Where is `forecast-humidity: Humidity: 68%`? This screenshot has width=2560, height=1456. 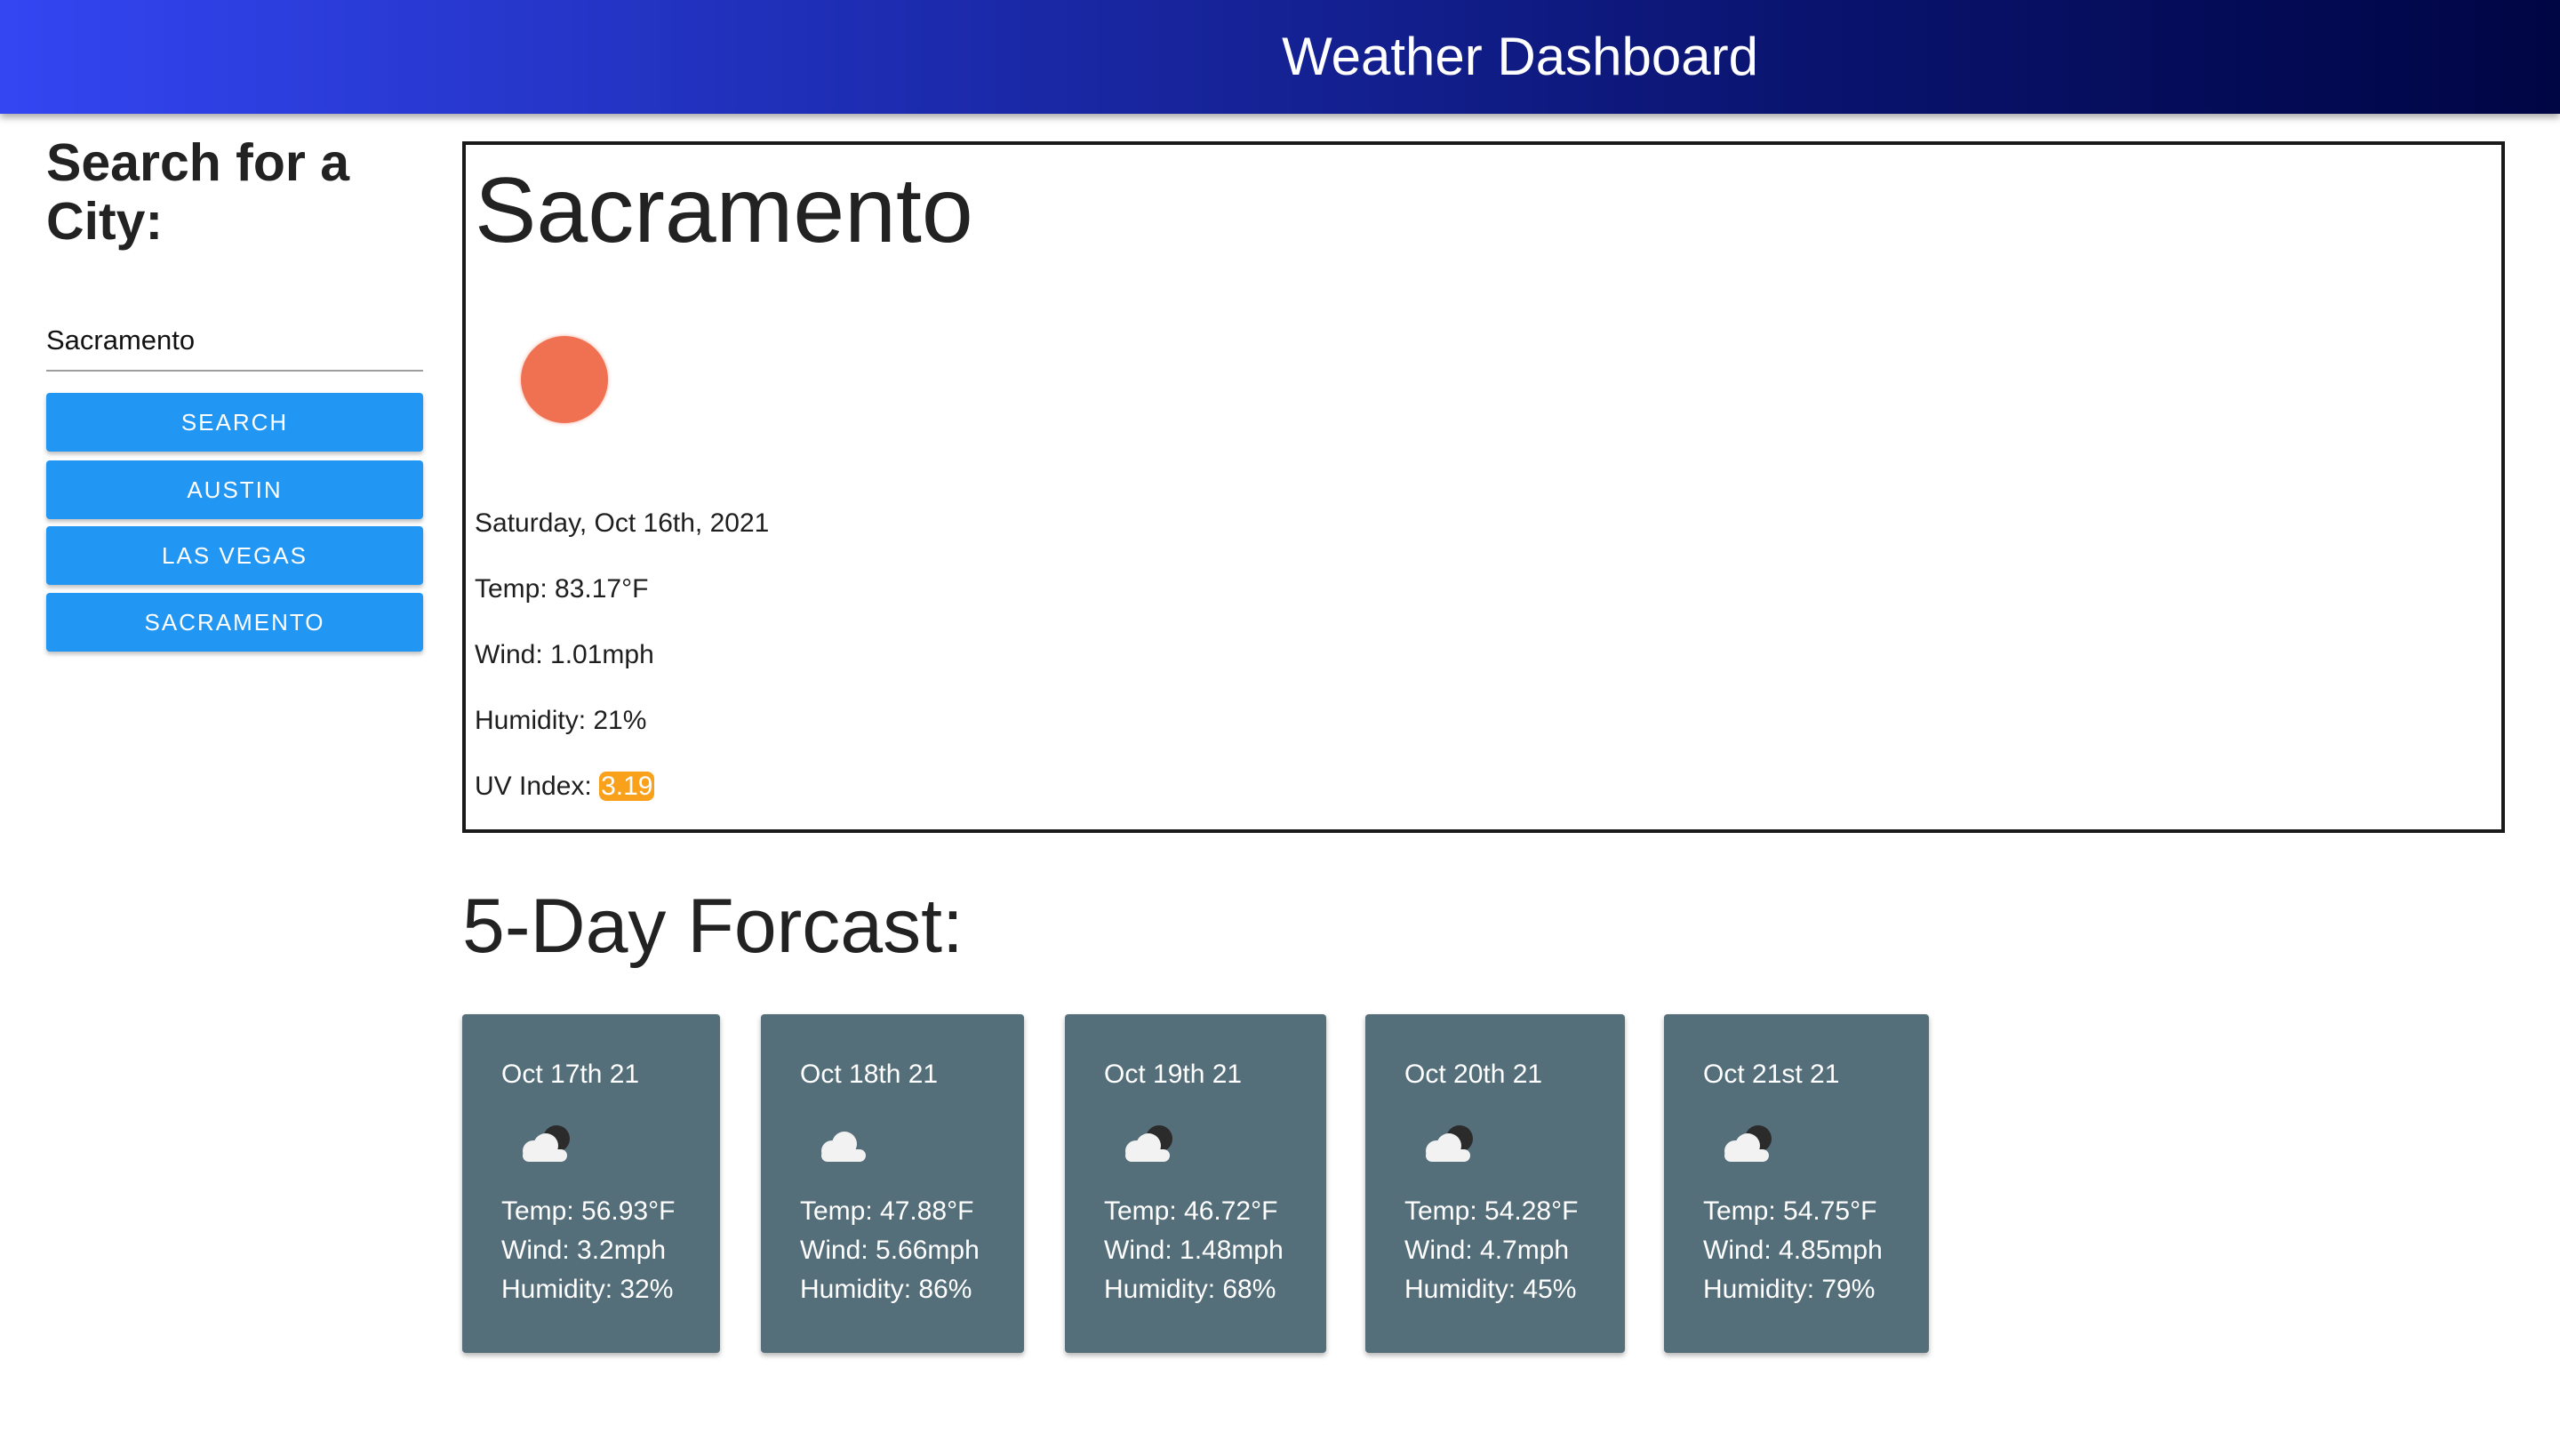 forecast-humidity: Humidity: 68% is located at coordinates (1190, 1289).